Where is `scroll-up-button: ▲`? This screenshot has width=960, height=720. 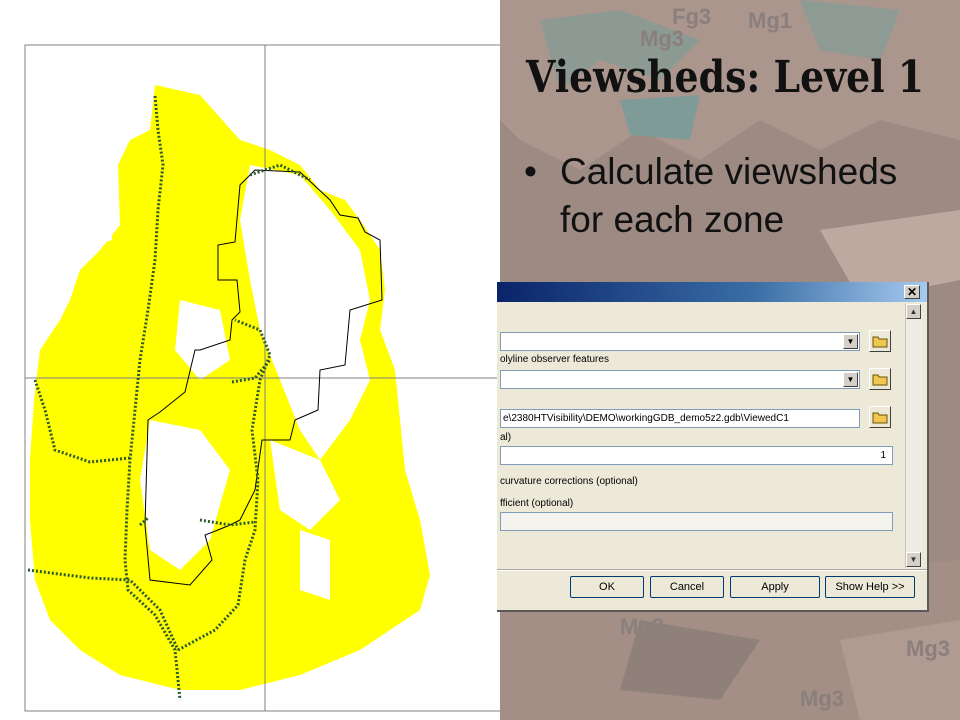 scroll-up-button: ▲ is located at coordinates (913, 311).